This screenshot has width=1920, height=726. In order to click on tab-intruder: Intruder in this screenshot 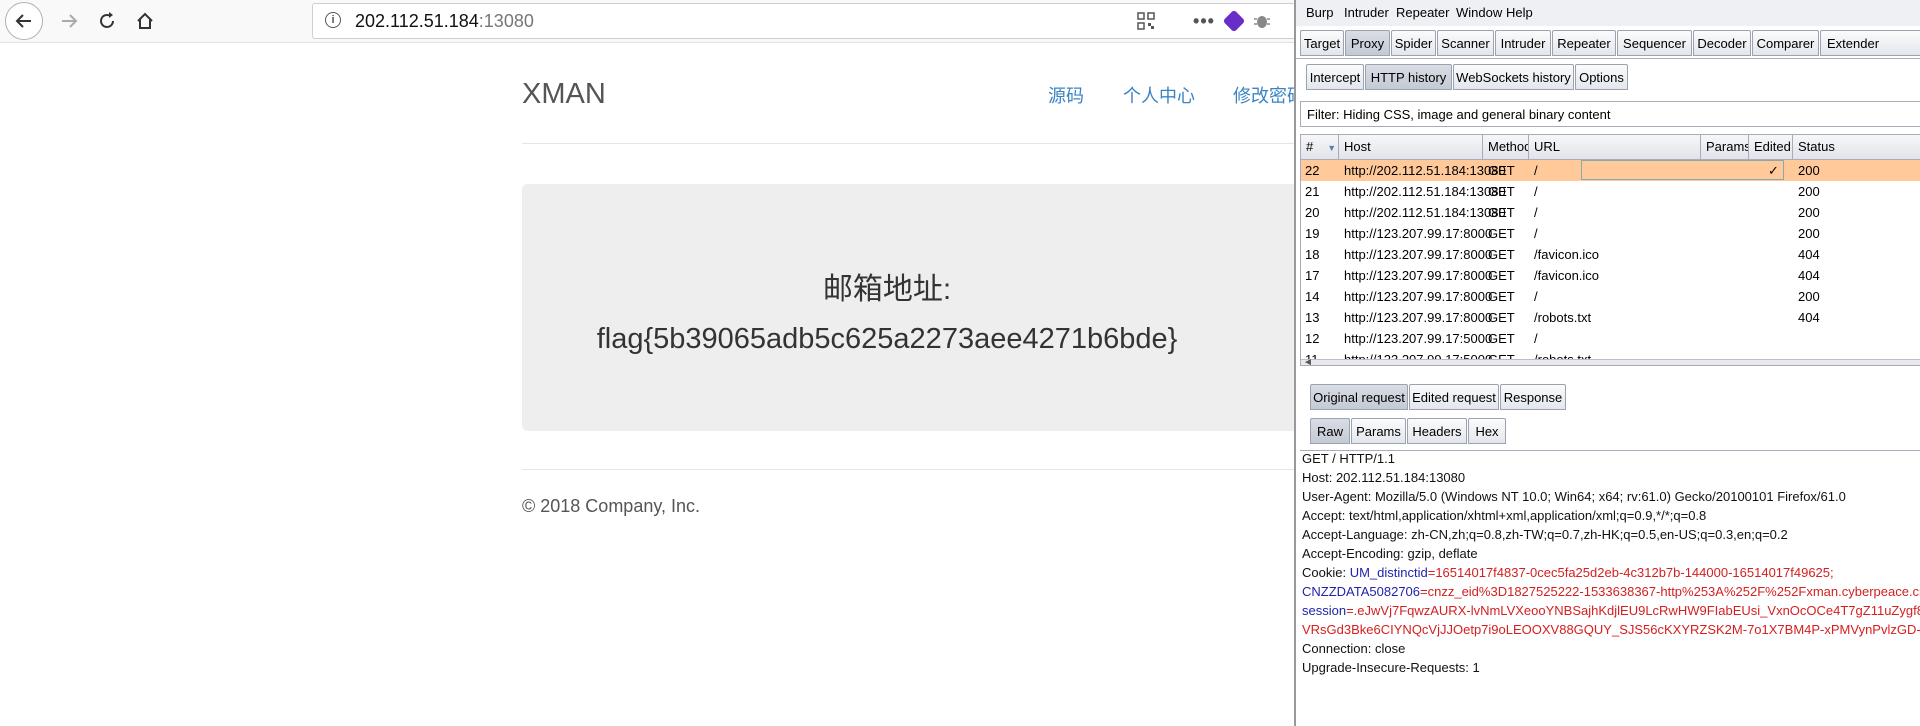, I will do `click(1523, 43)`.